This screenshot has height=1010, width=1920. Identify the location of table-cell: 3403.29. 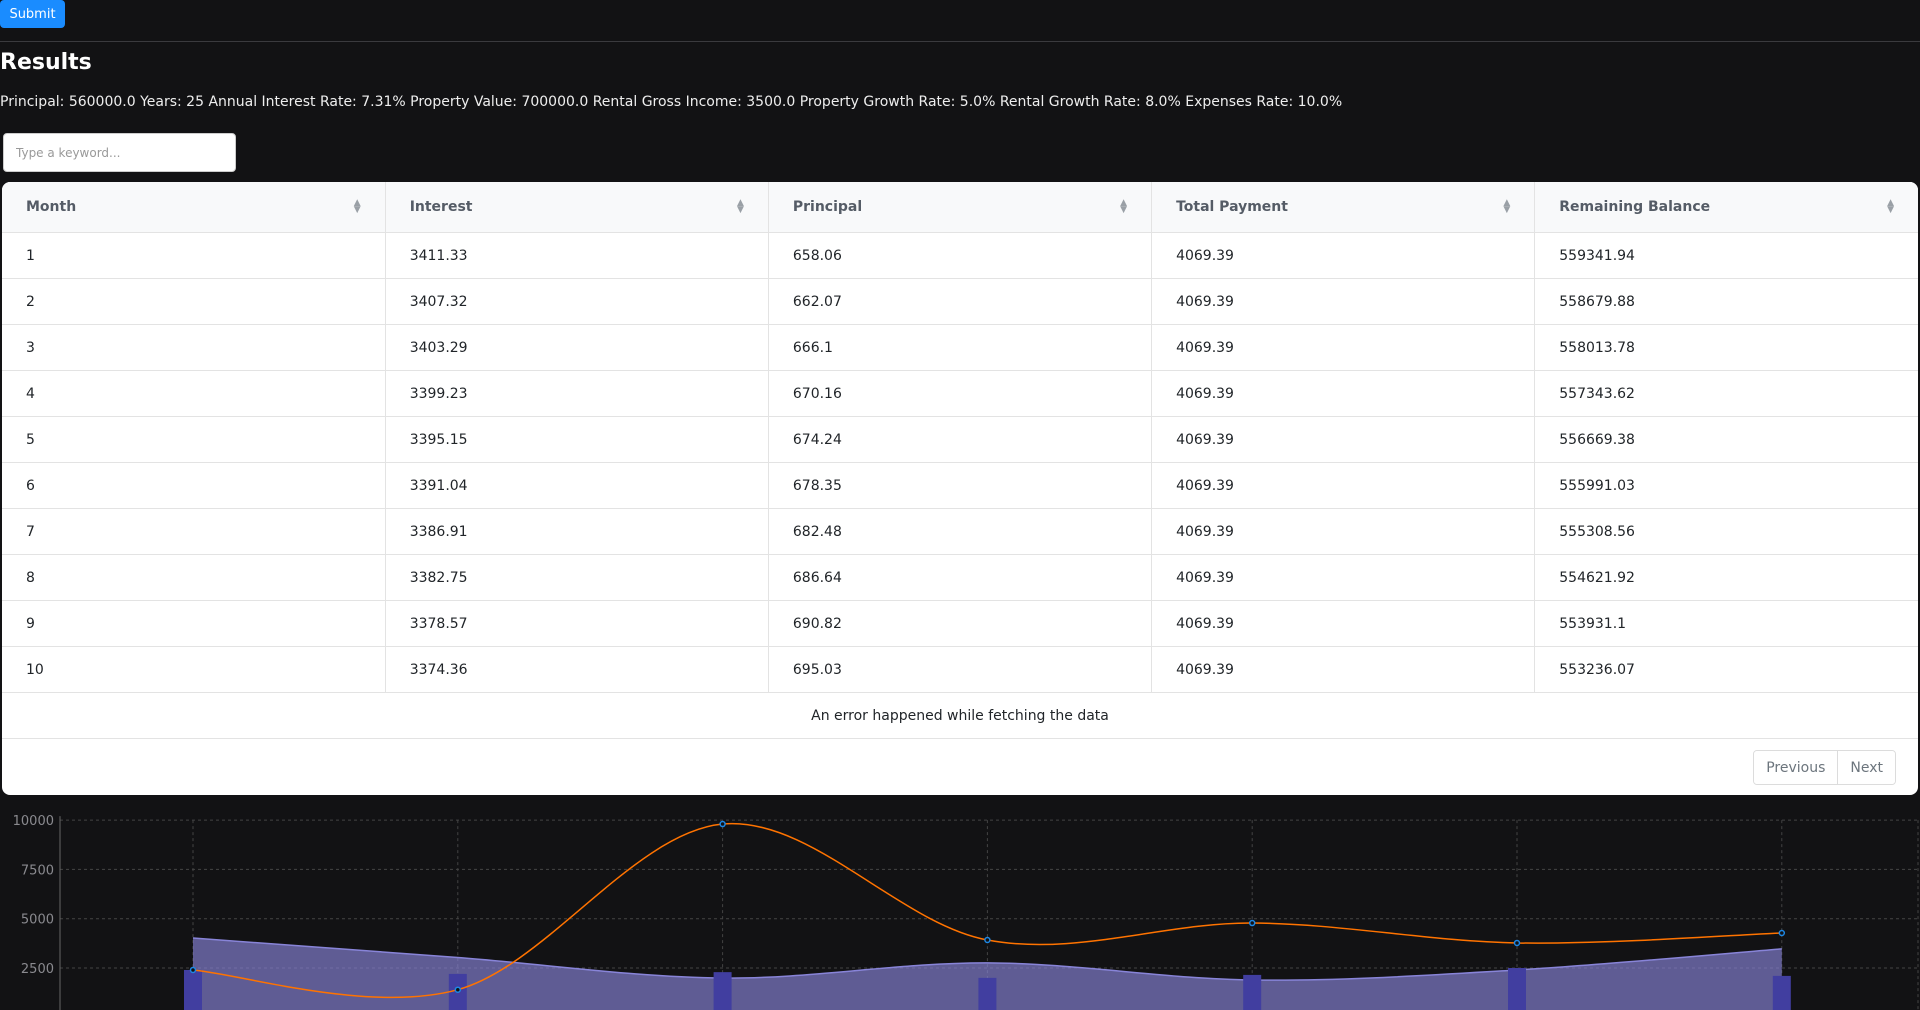
(577, 347).